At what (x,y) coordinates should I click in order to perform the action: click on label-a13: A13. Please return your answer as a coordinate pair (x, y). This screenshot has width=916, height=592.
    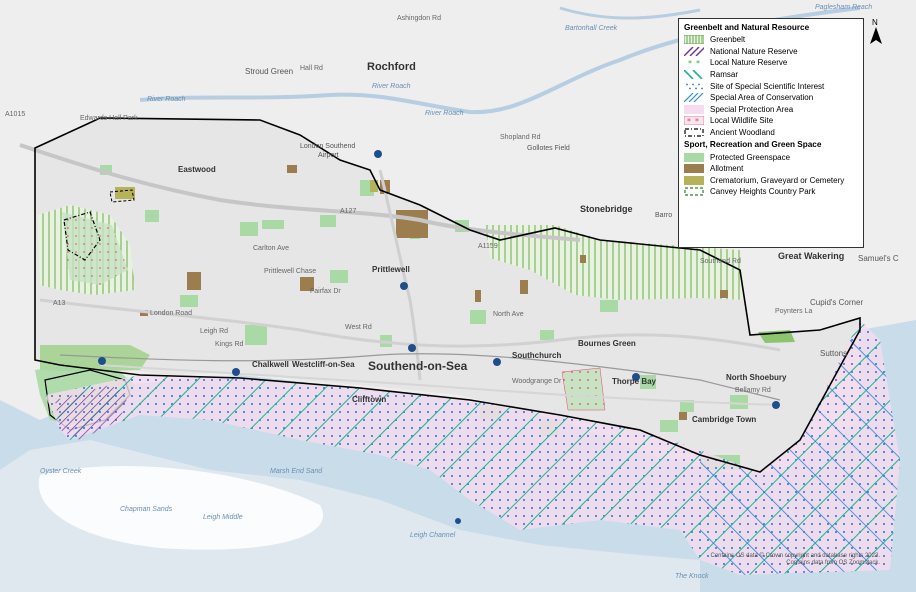
    Looking at the image, I should click on (59, 303).